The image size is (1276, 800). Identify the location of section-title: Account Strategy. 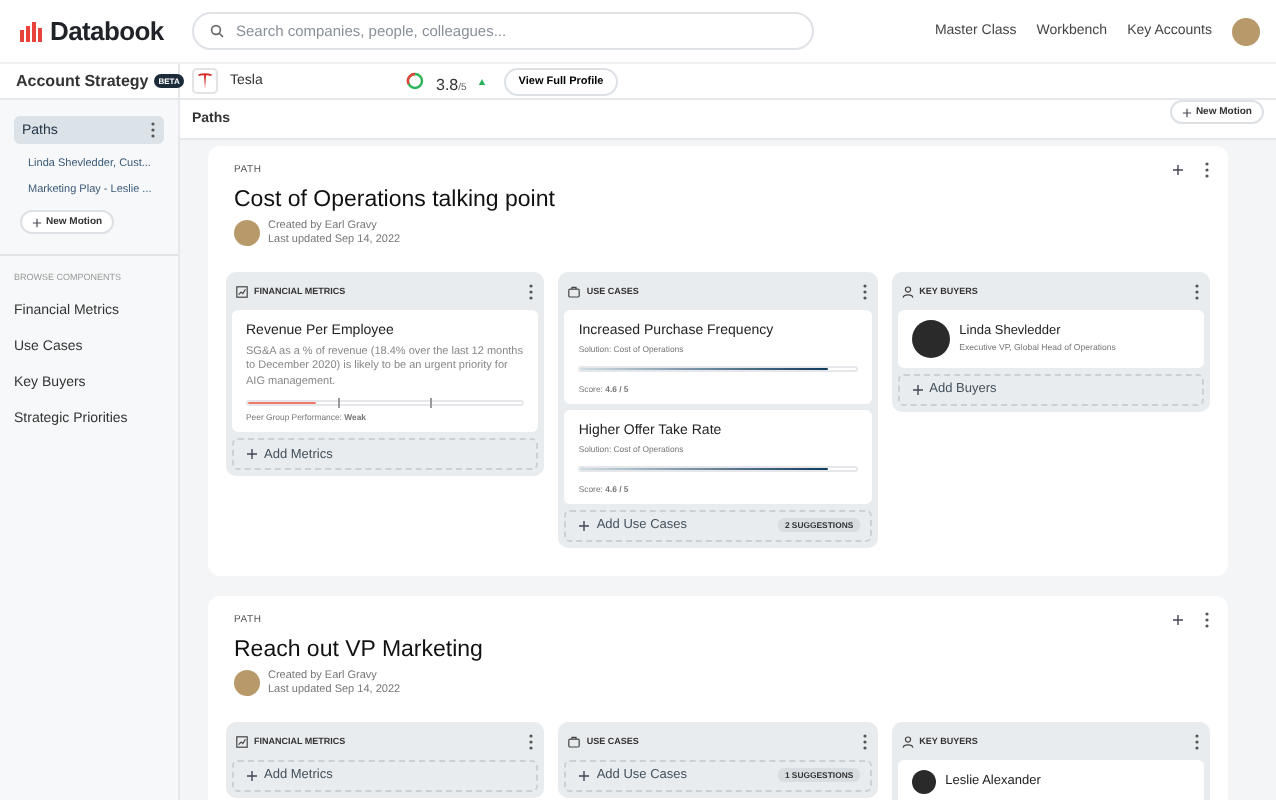
(82, 81).